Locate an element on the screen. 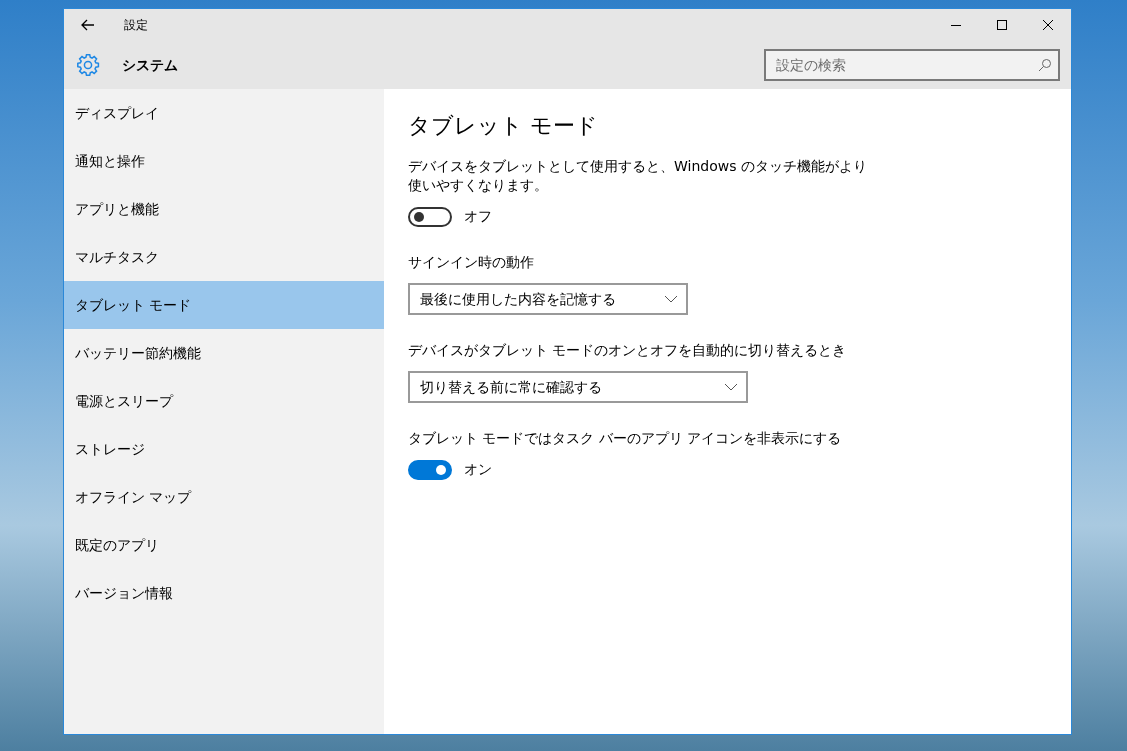  gear-icon is located at coordinates (88, 65).